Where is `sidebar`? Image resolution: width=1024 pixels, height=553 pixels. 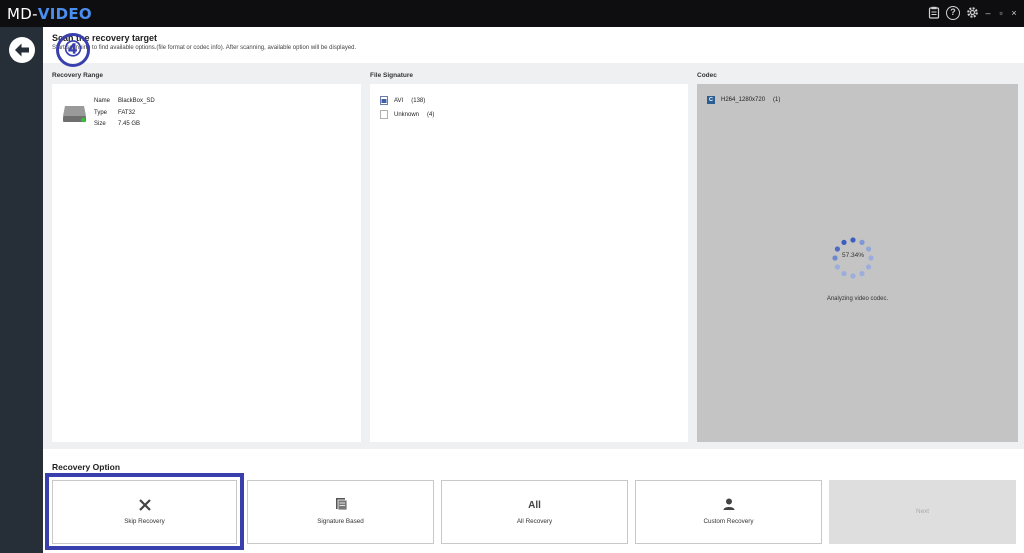
sidebar is located at coordinates (21, 290).